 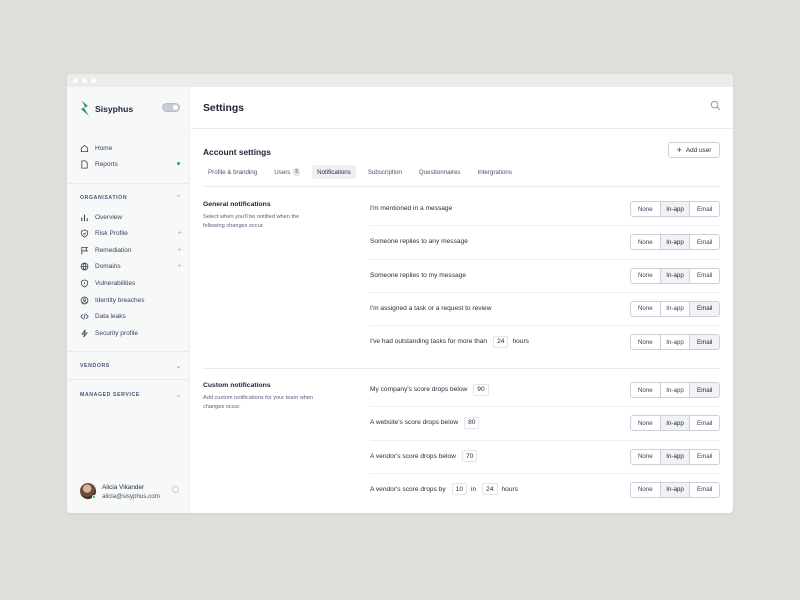 What do you see at coordinates (116, 333) in the screenshot?
I see `sidebar-item-label: Security profile` at bounding box center [116, 333].